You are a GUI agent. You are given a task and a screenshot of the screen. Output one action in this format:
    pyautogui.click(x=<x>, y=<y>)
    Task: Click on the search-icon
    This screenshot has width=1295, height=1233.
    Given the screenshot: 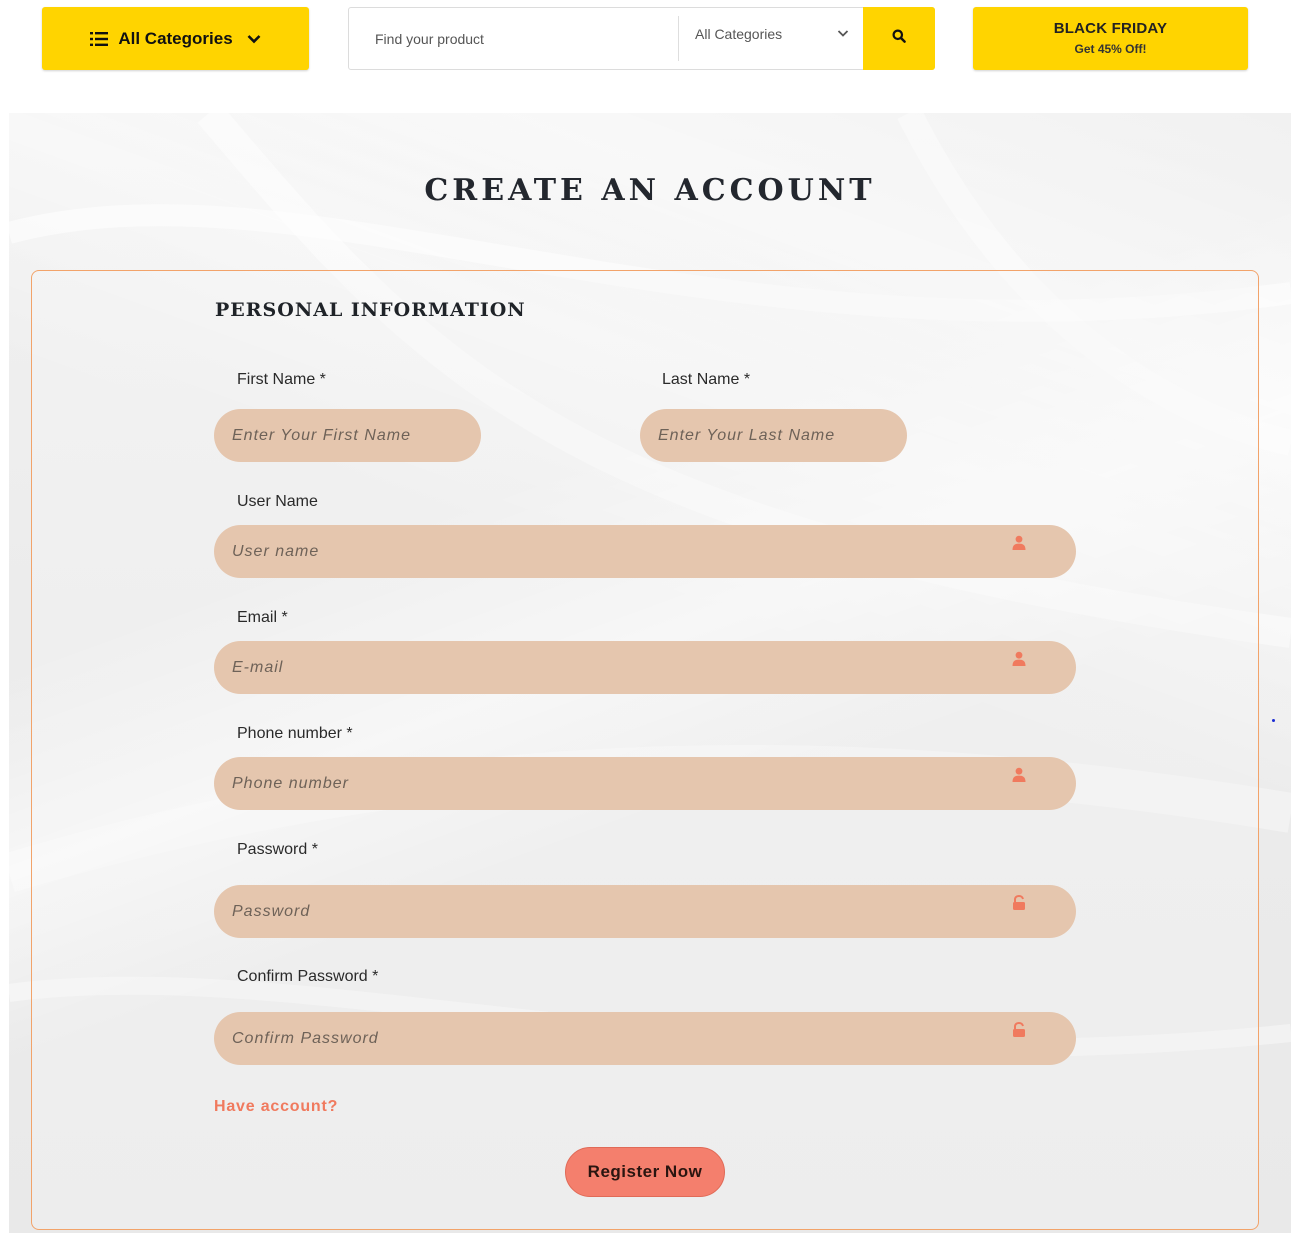 What is the action you would take?
    pyautogui.click(x=899, y=38)
    